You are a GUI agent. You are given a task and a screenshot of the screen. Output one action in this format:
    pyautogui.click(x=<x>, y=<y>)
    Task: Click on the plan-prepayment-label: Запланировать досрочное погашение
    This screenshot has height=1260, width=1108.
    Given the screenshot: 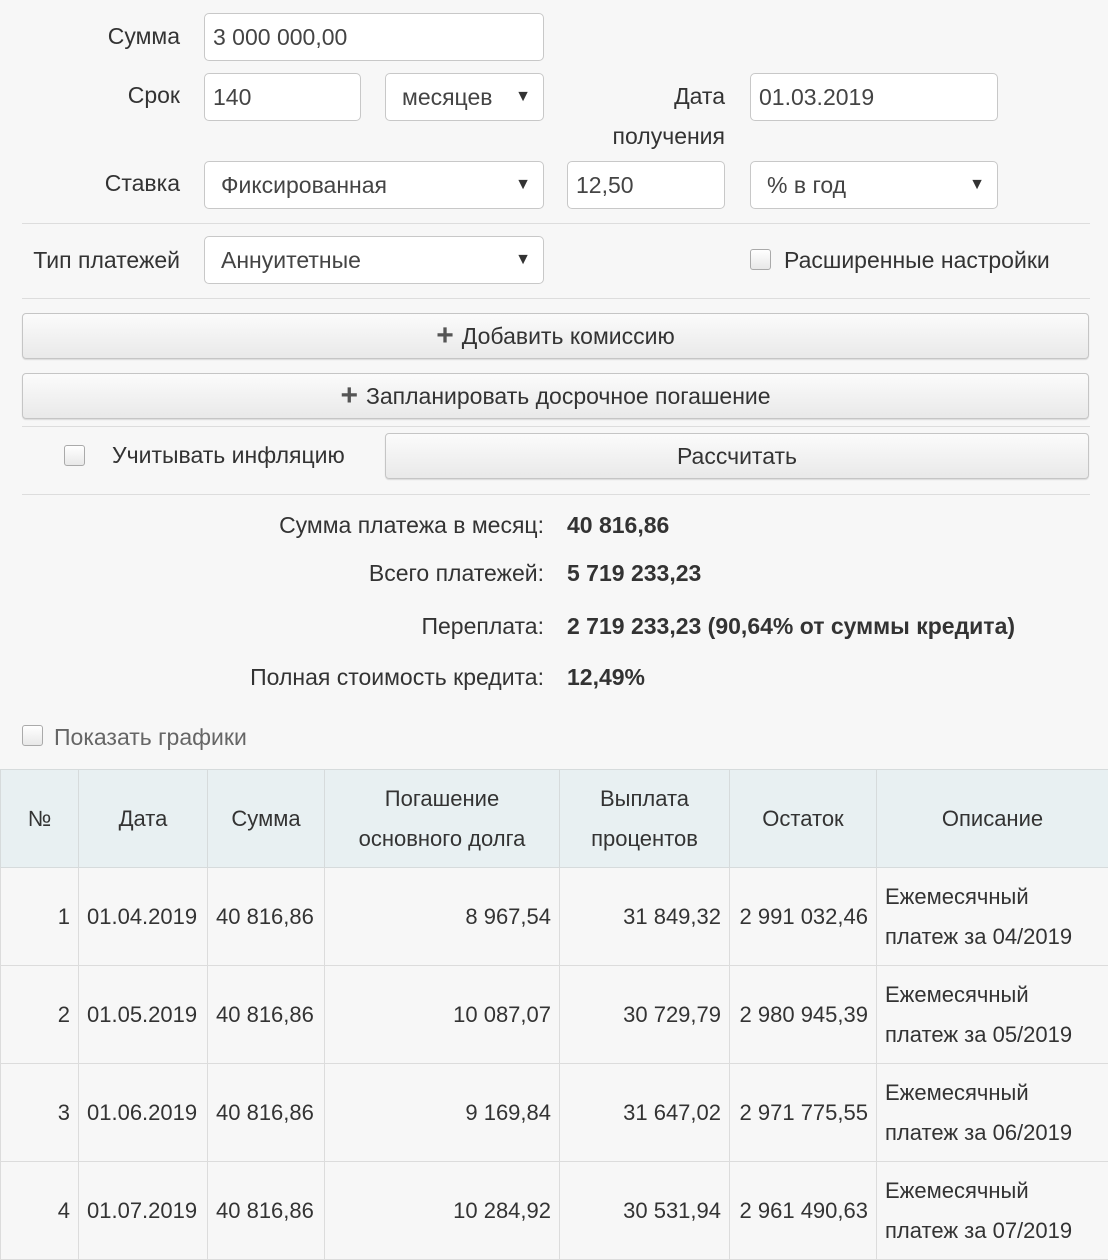 What is the action you would take?
    pyautogui.click(x=568, y=396)
    